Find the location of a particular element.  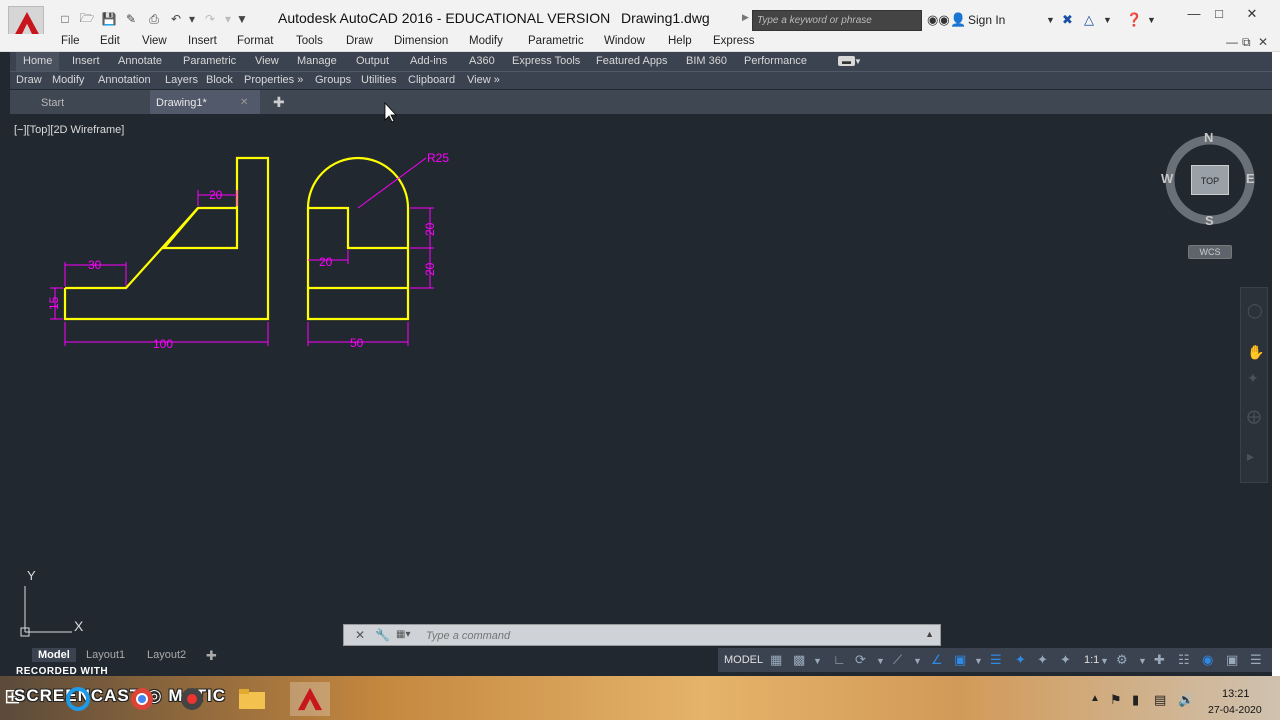

isolate-objects-icon: ◉ is located at coordinates (1207, 660).